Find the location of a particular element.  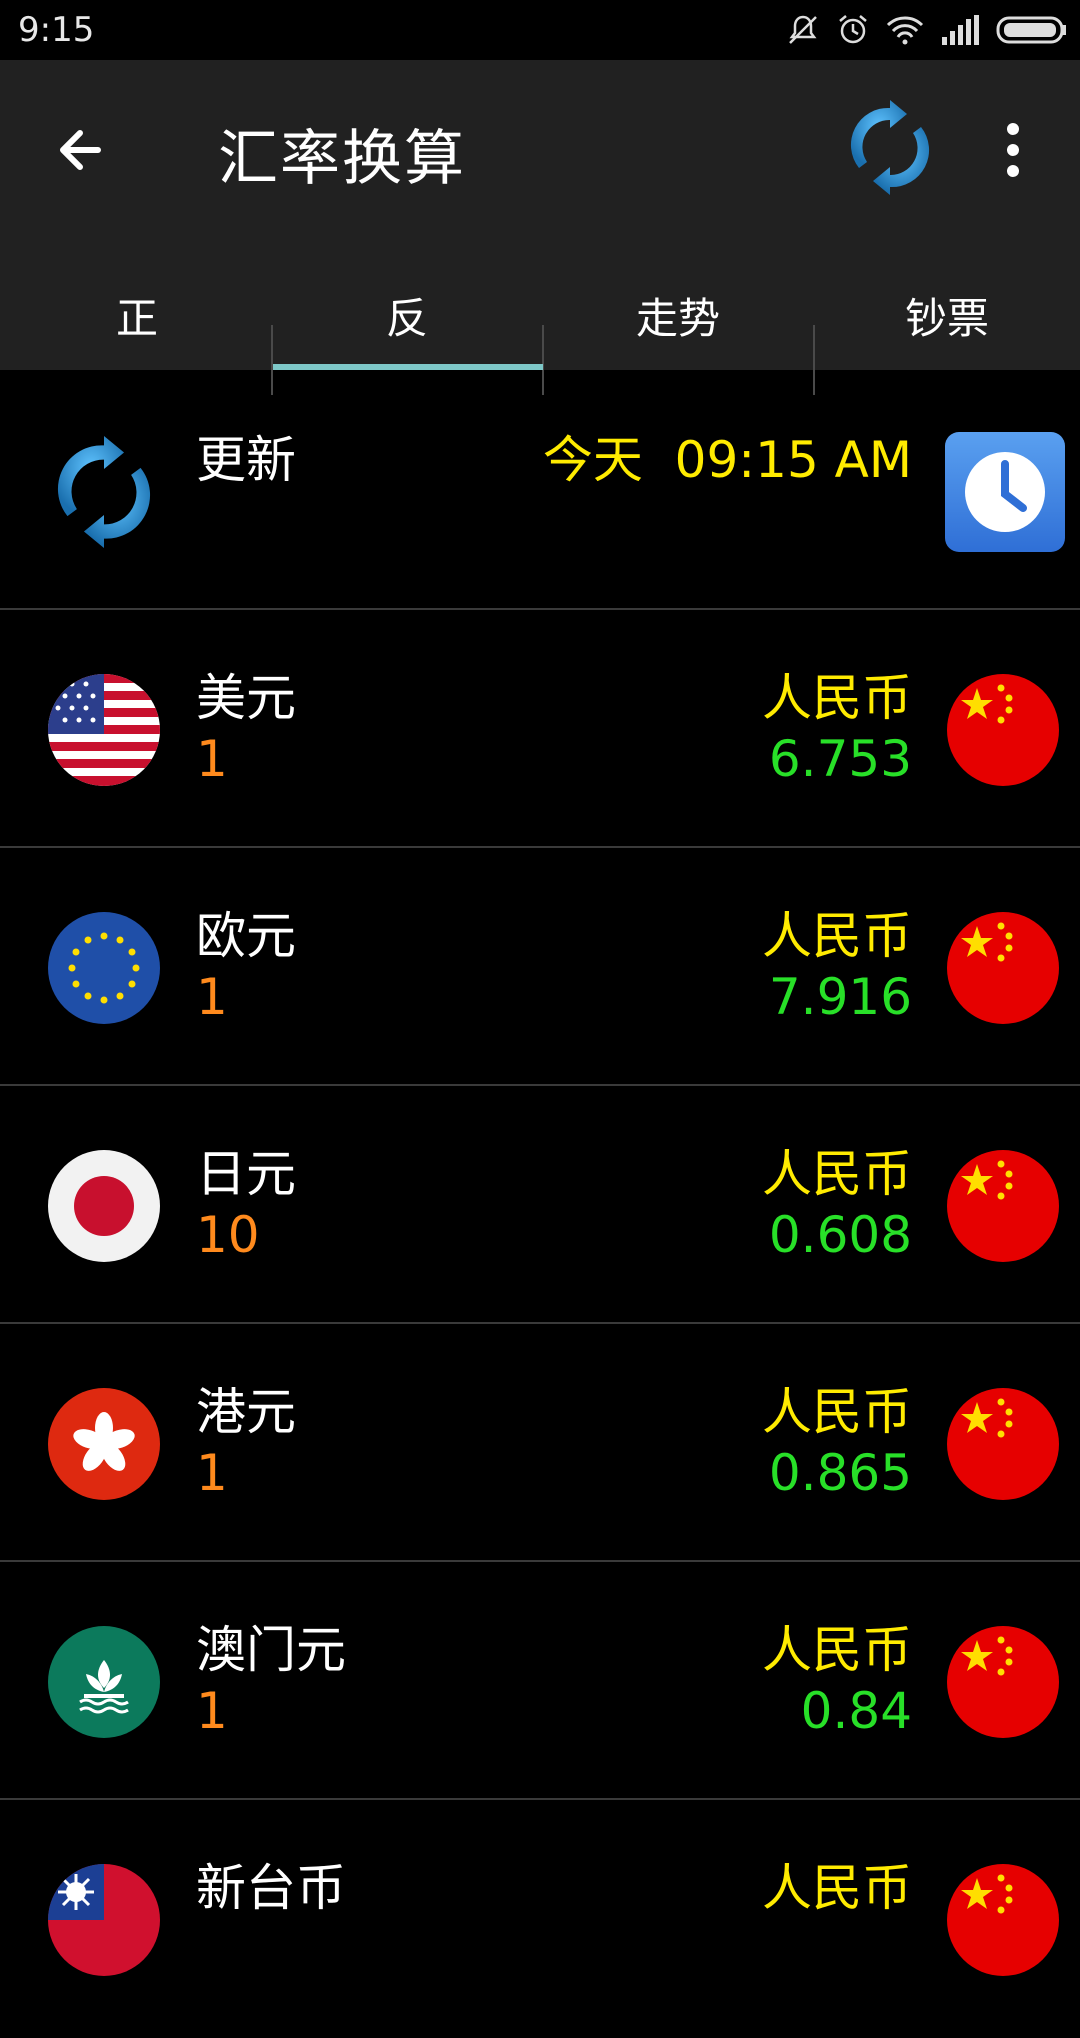

japan-flag-icon is located at coordinates (104, 1206).